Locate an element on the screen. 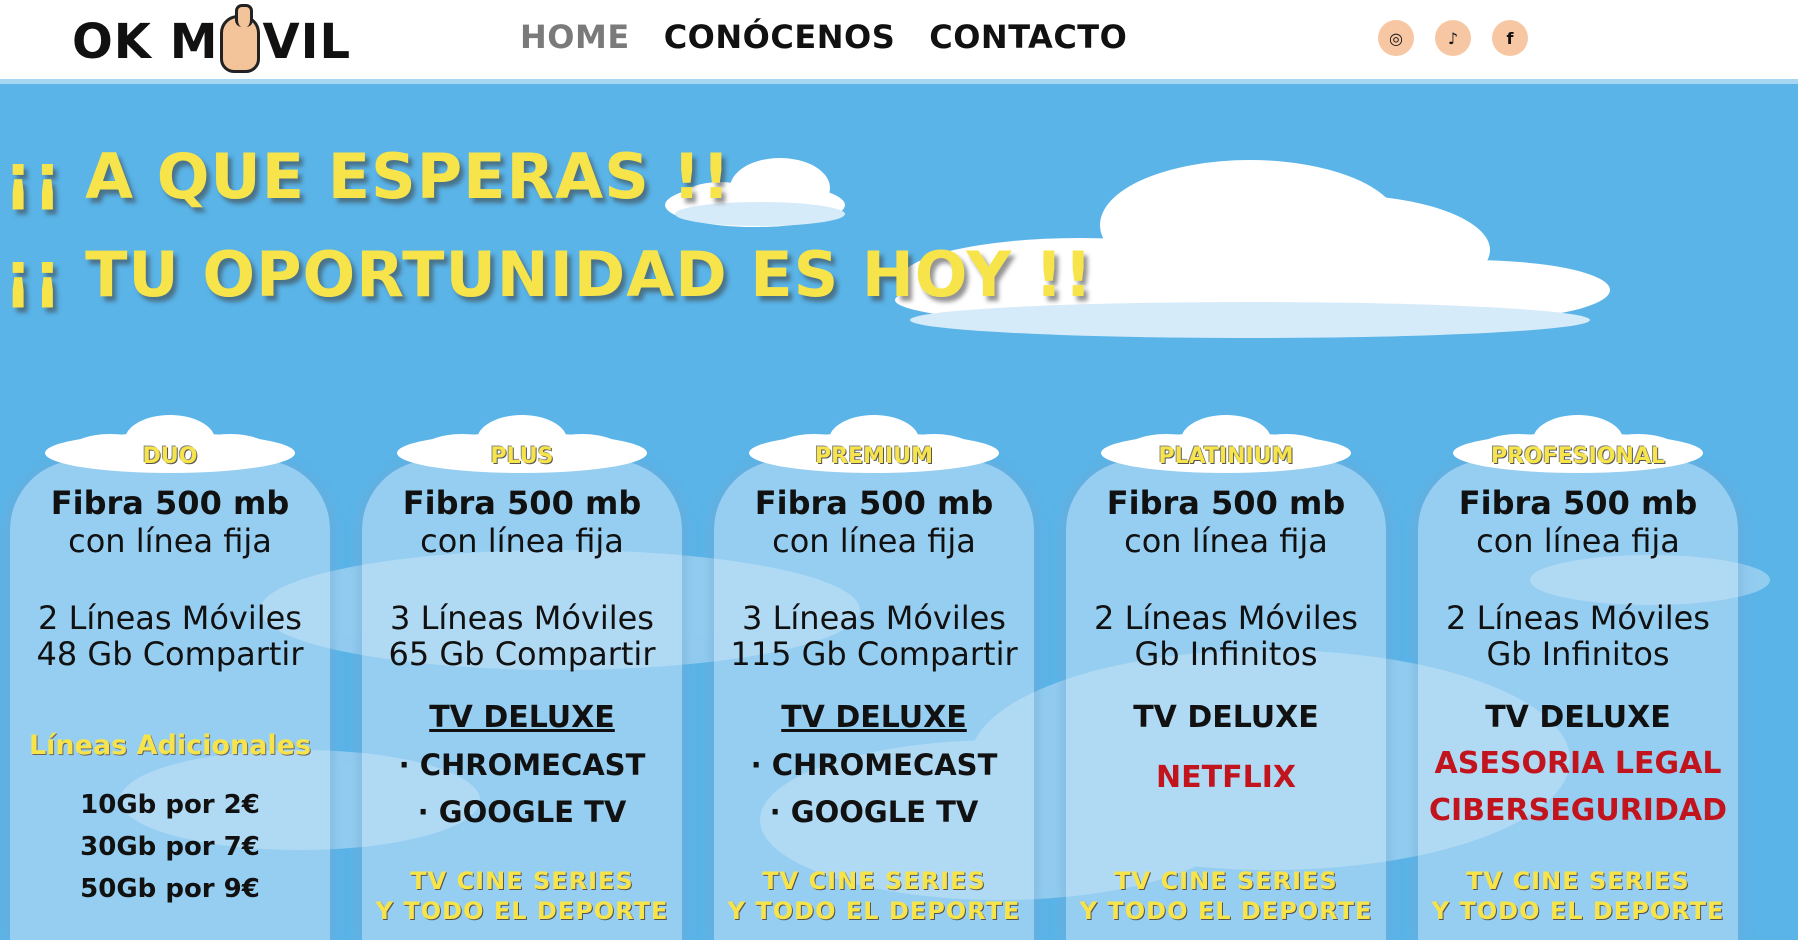  social-links: ◎ ♪ f is located at coordinates (1453, 38).